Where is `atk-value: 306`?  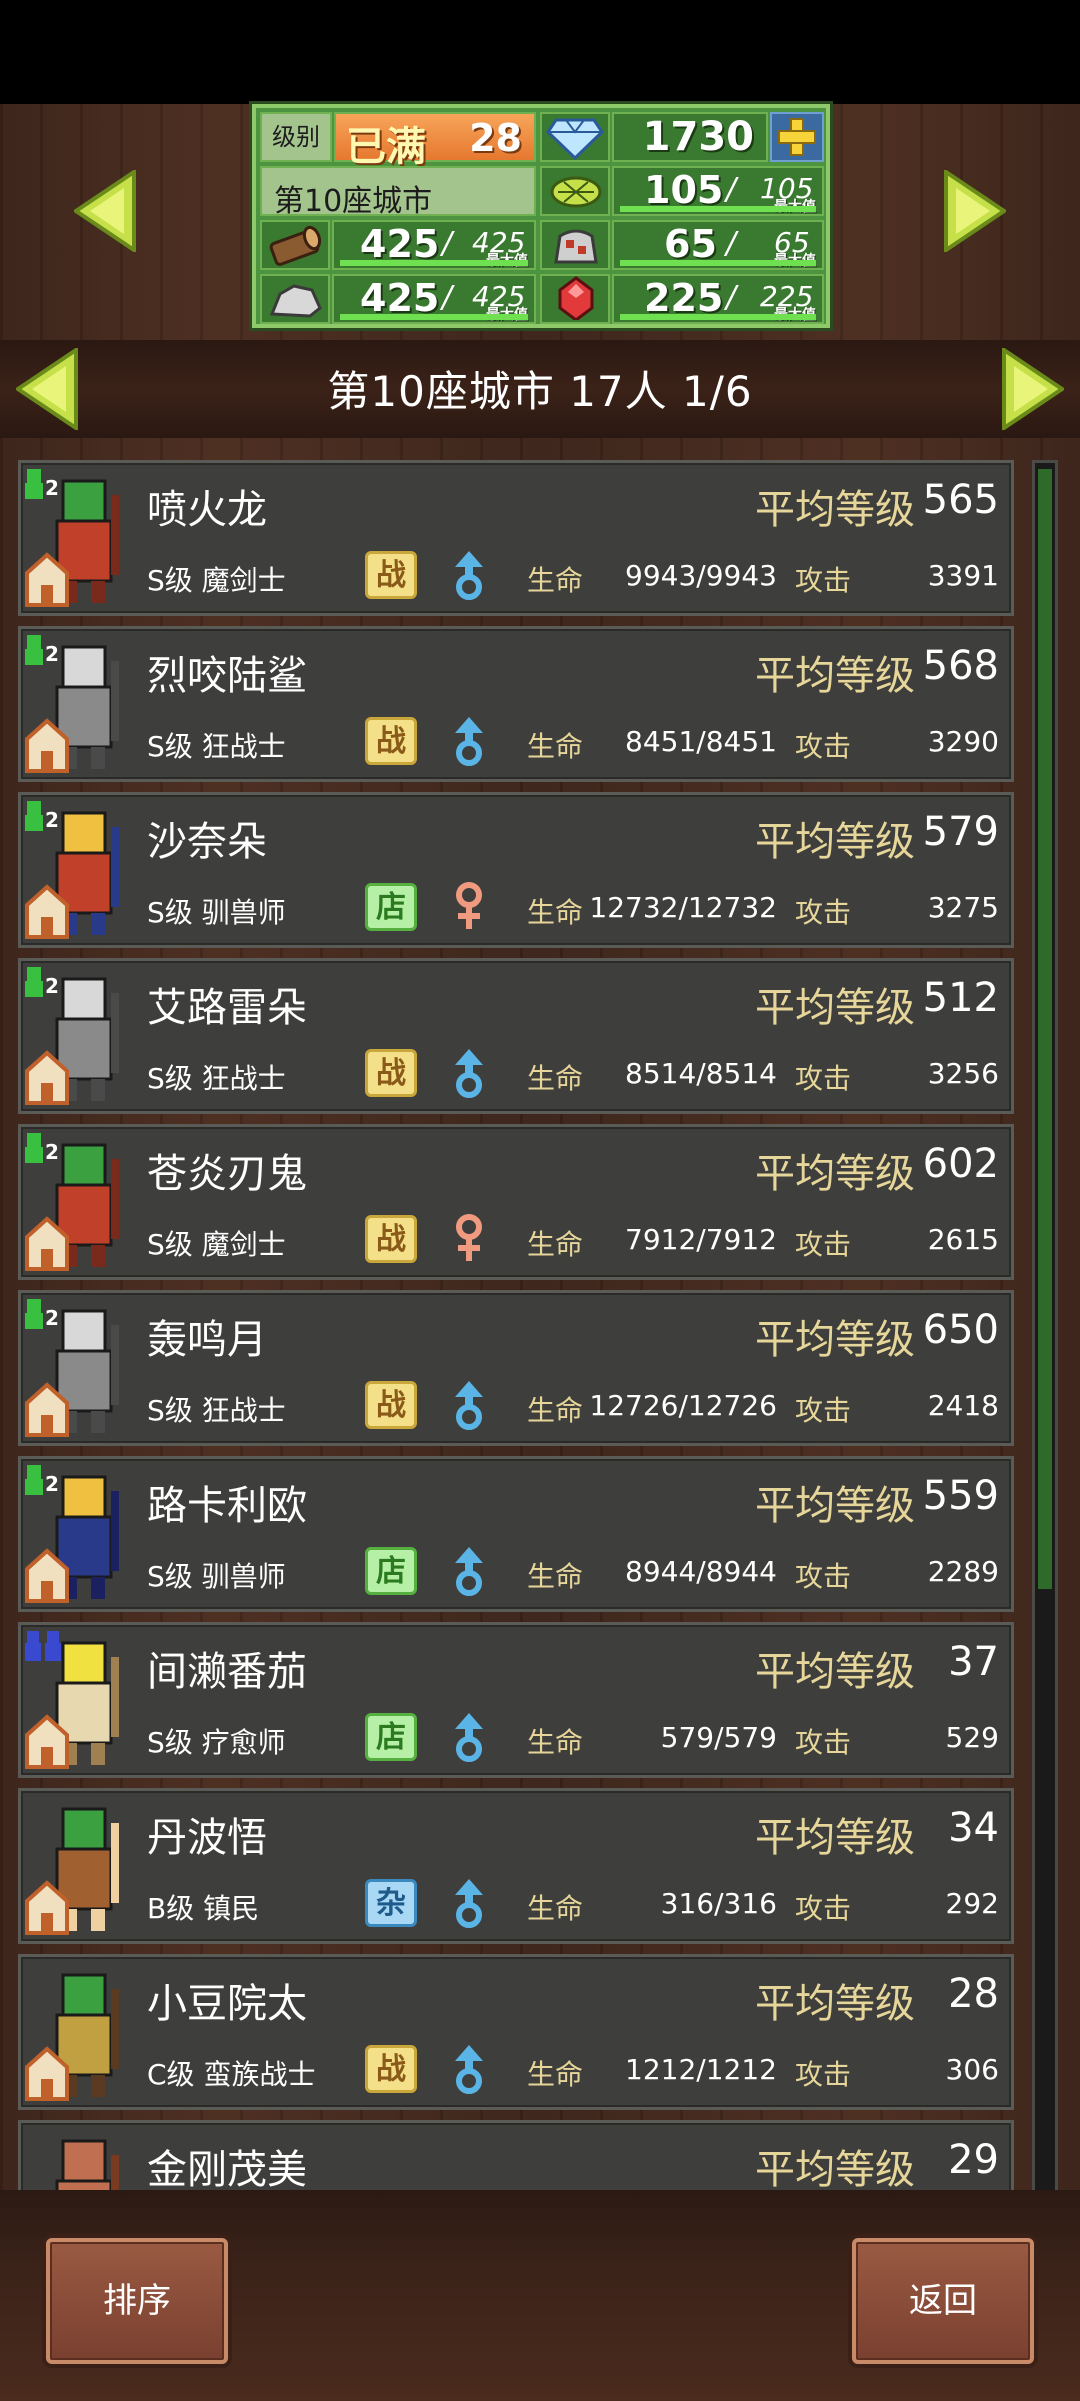
atk-value: 306 is located at coordinates (972, 2069).